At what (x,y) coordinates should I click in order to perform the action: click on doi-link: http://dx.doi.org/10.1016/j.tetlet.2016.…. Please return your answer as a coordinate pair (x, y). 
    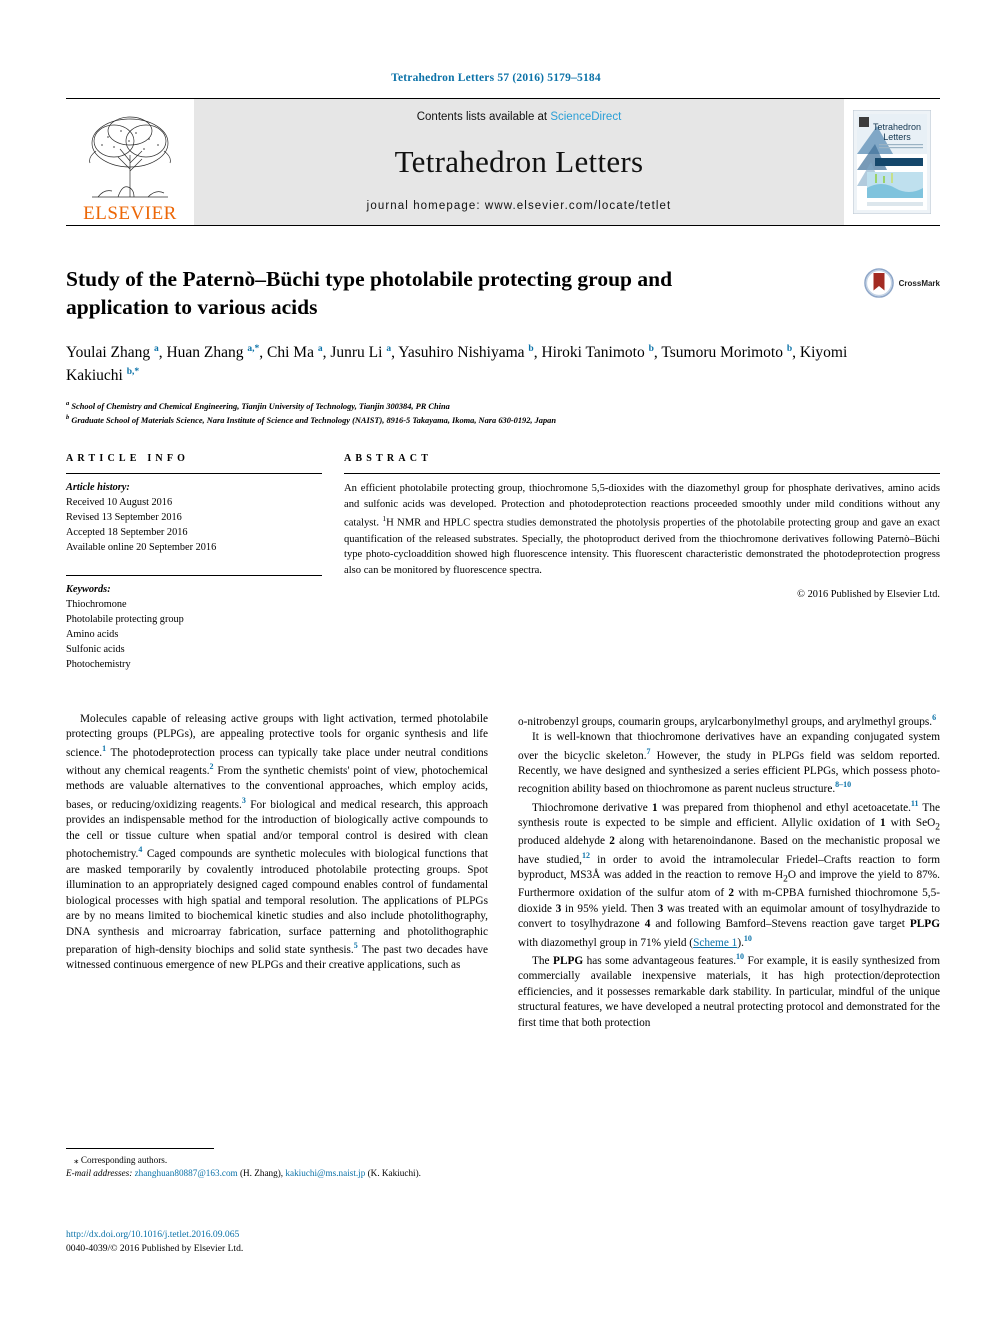
    Looking at the image, I should click on (296, 1235).